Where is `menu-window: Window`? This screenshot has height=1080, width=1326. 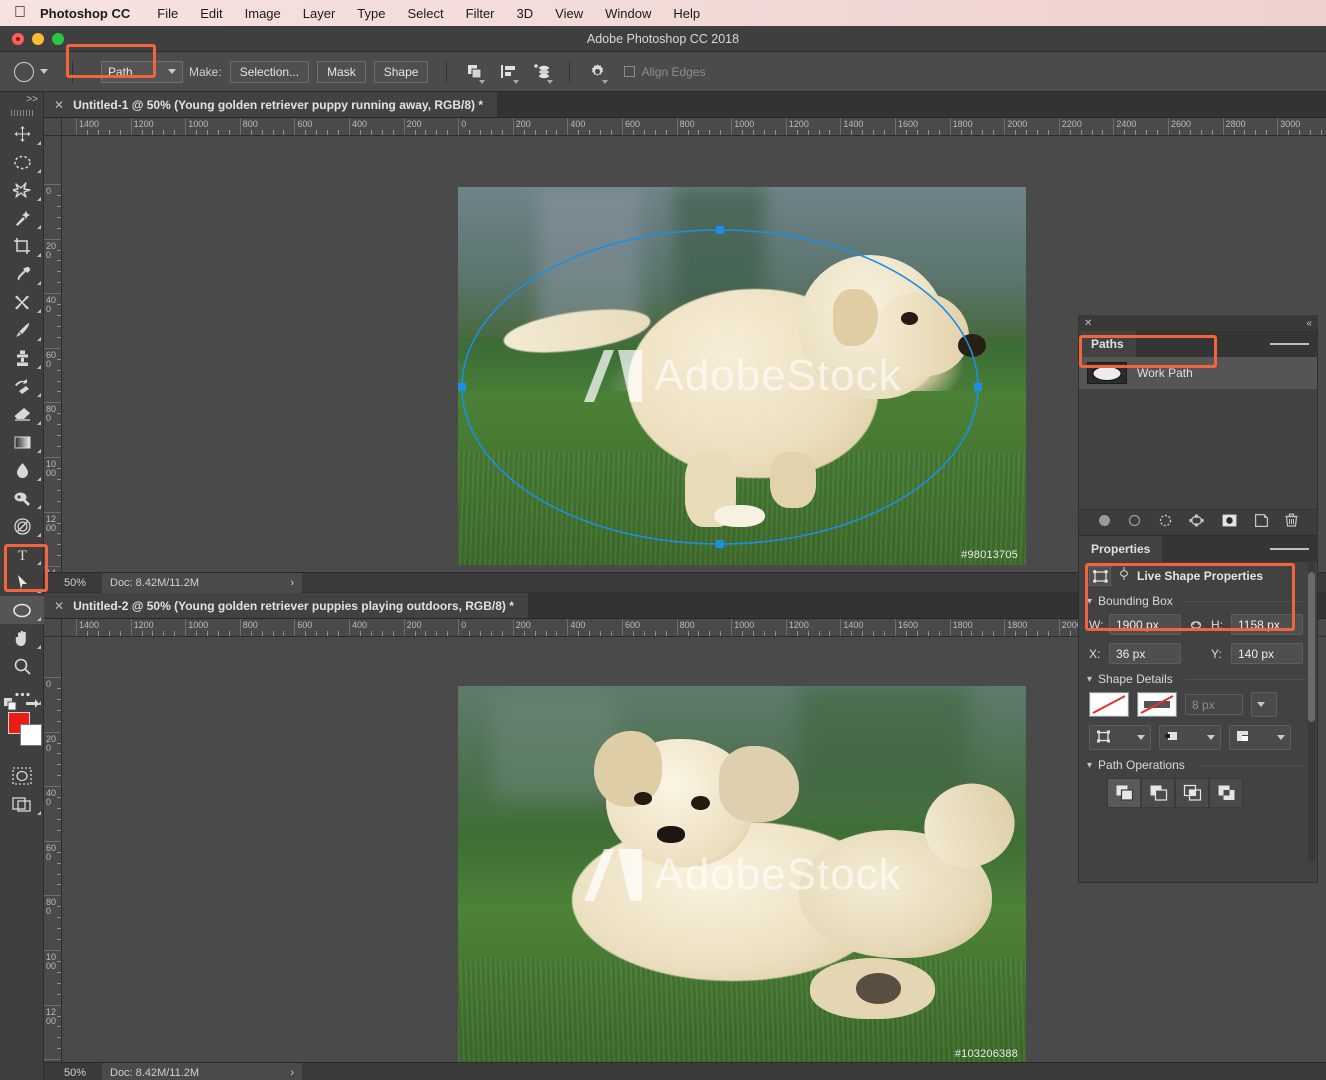 menu-window: Window is located at coordinates (628, 13).